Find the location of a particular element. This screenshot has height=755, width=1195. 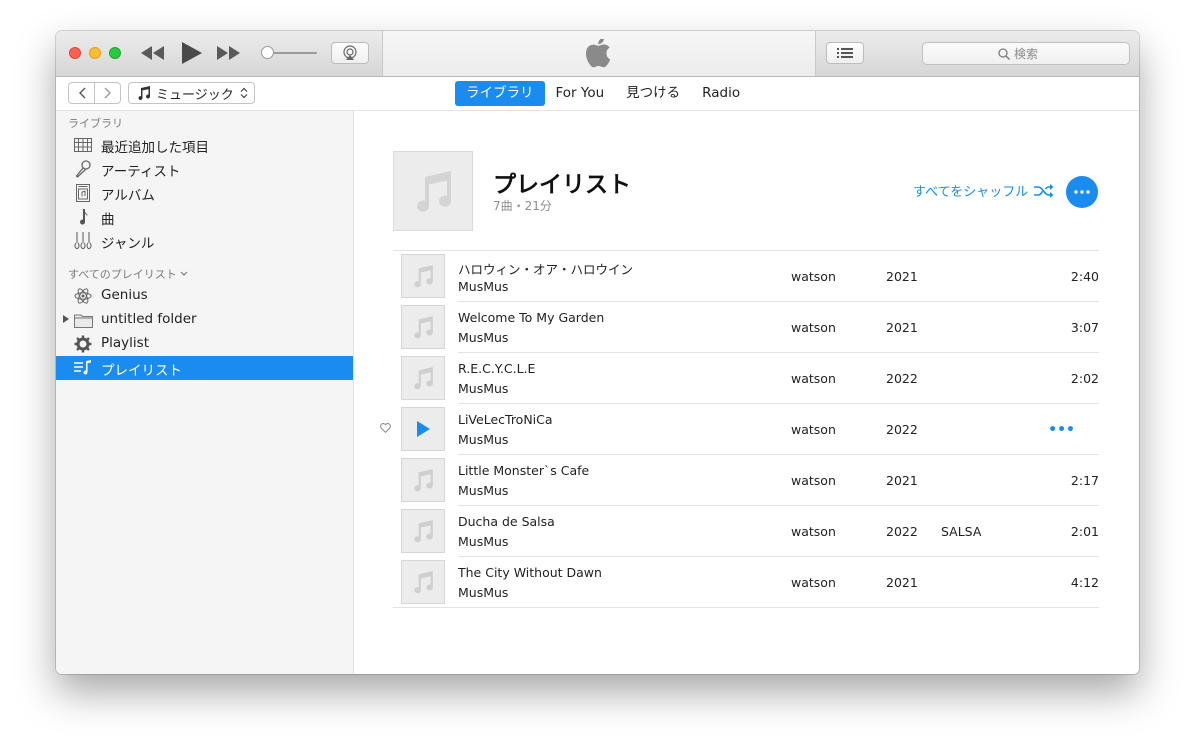

sidebar-item-recently-added: 最近追加した項目 is located at coordinates (204, 145).